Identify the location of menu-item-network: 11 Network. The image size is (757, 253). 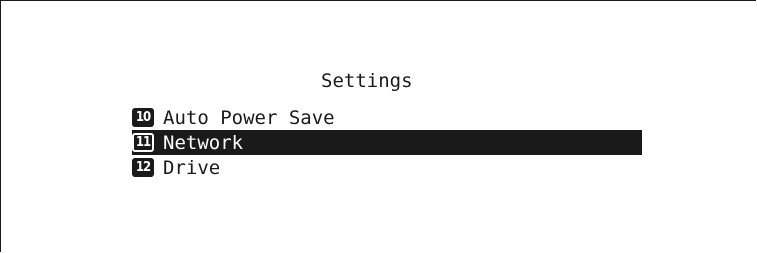
(387, 142).